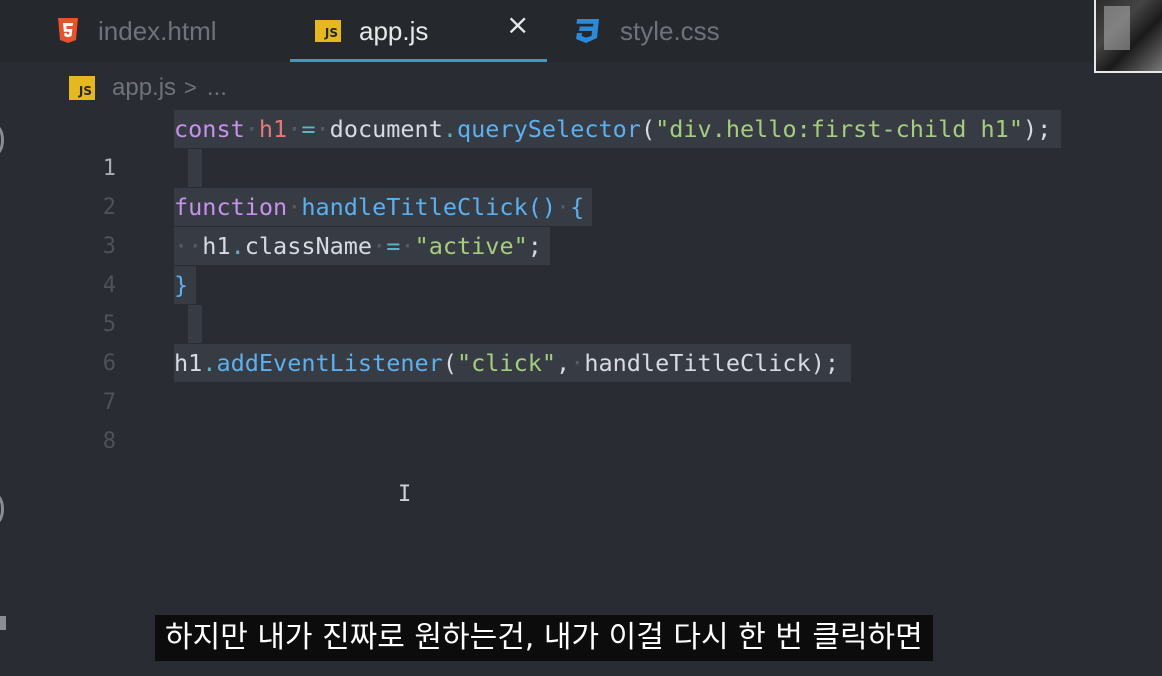  What do you see at coordinates (581, 184) in the screenshot?
I see `code-line: 2` at bounding box center [581, 184].